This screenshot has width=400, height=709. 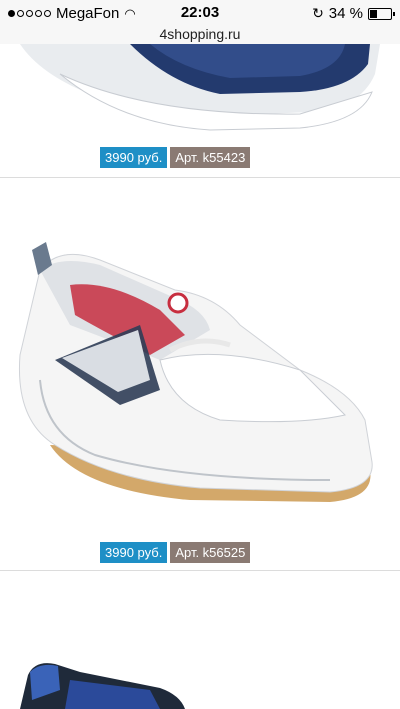 I want to click on article-label: Арт. k55423, so click(x=210, y=157).